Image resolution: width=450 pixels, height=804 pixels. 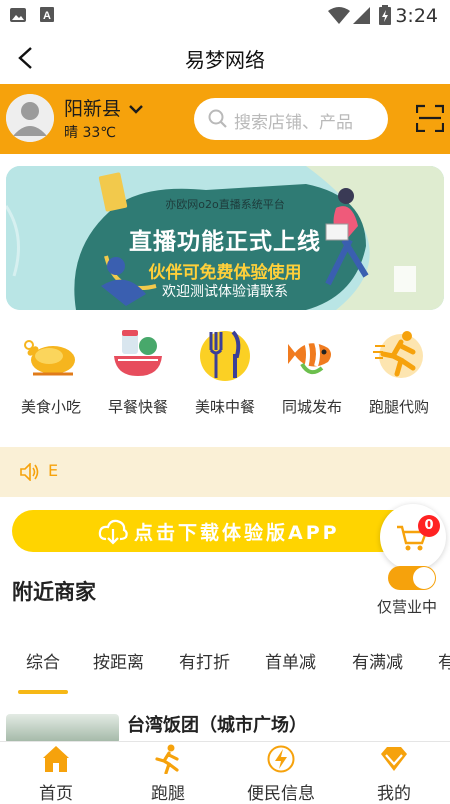 I want to click on filter-tab-all: 综合, so click(x=43, y=660).